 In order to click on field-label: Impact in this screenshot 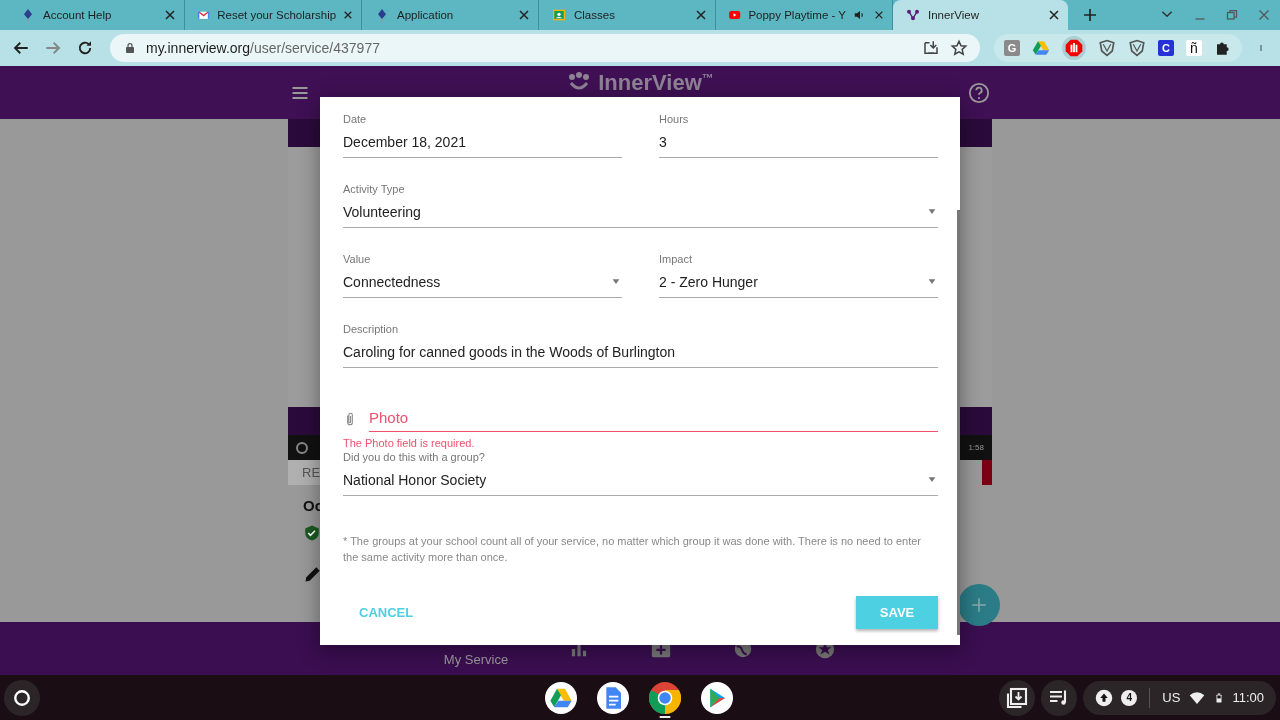, I will do `click(676, 260)`.